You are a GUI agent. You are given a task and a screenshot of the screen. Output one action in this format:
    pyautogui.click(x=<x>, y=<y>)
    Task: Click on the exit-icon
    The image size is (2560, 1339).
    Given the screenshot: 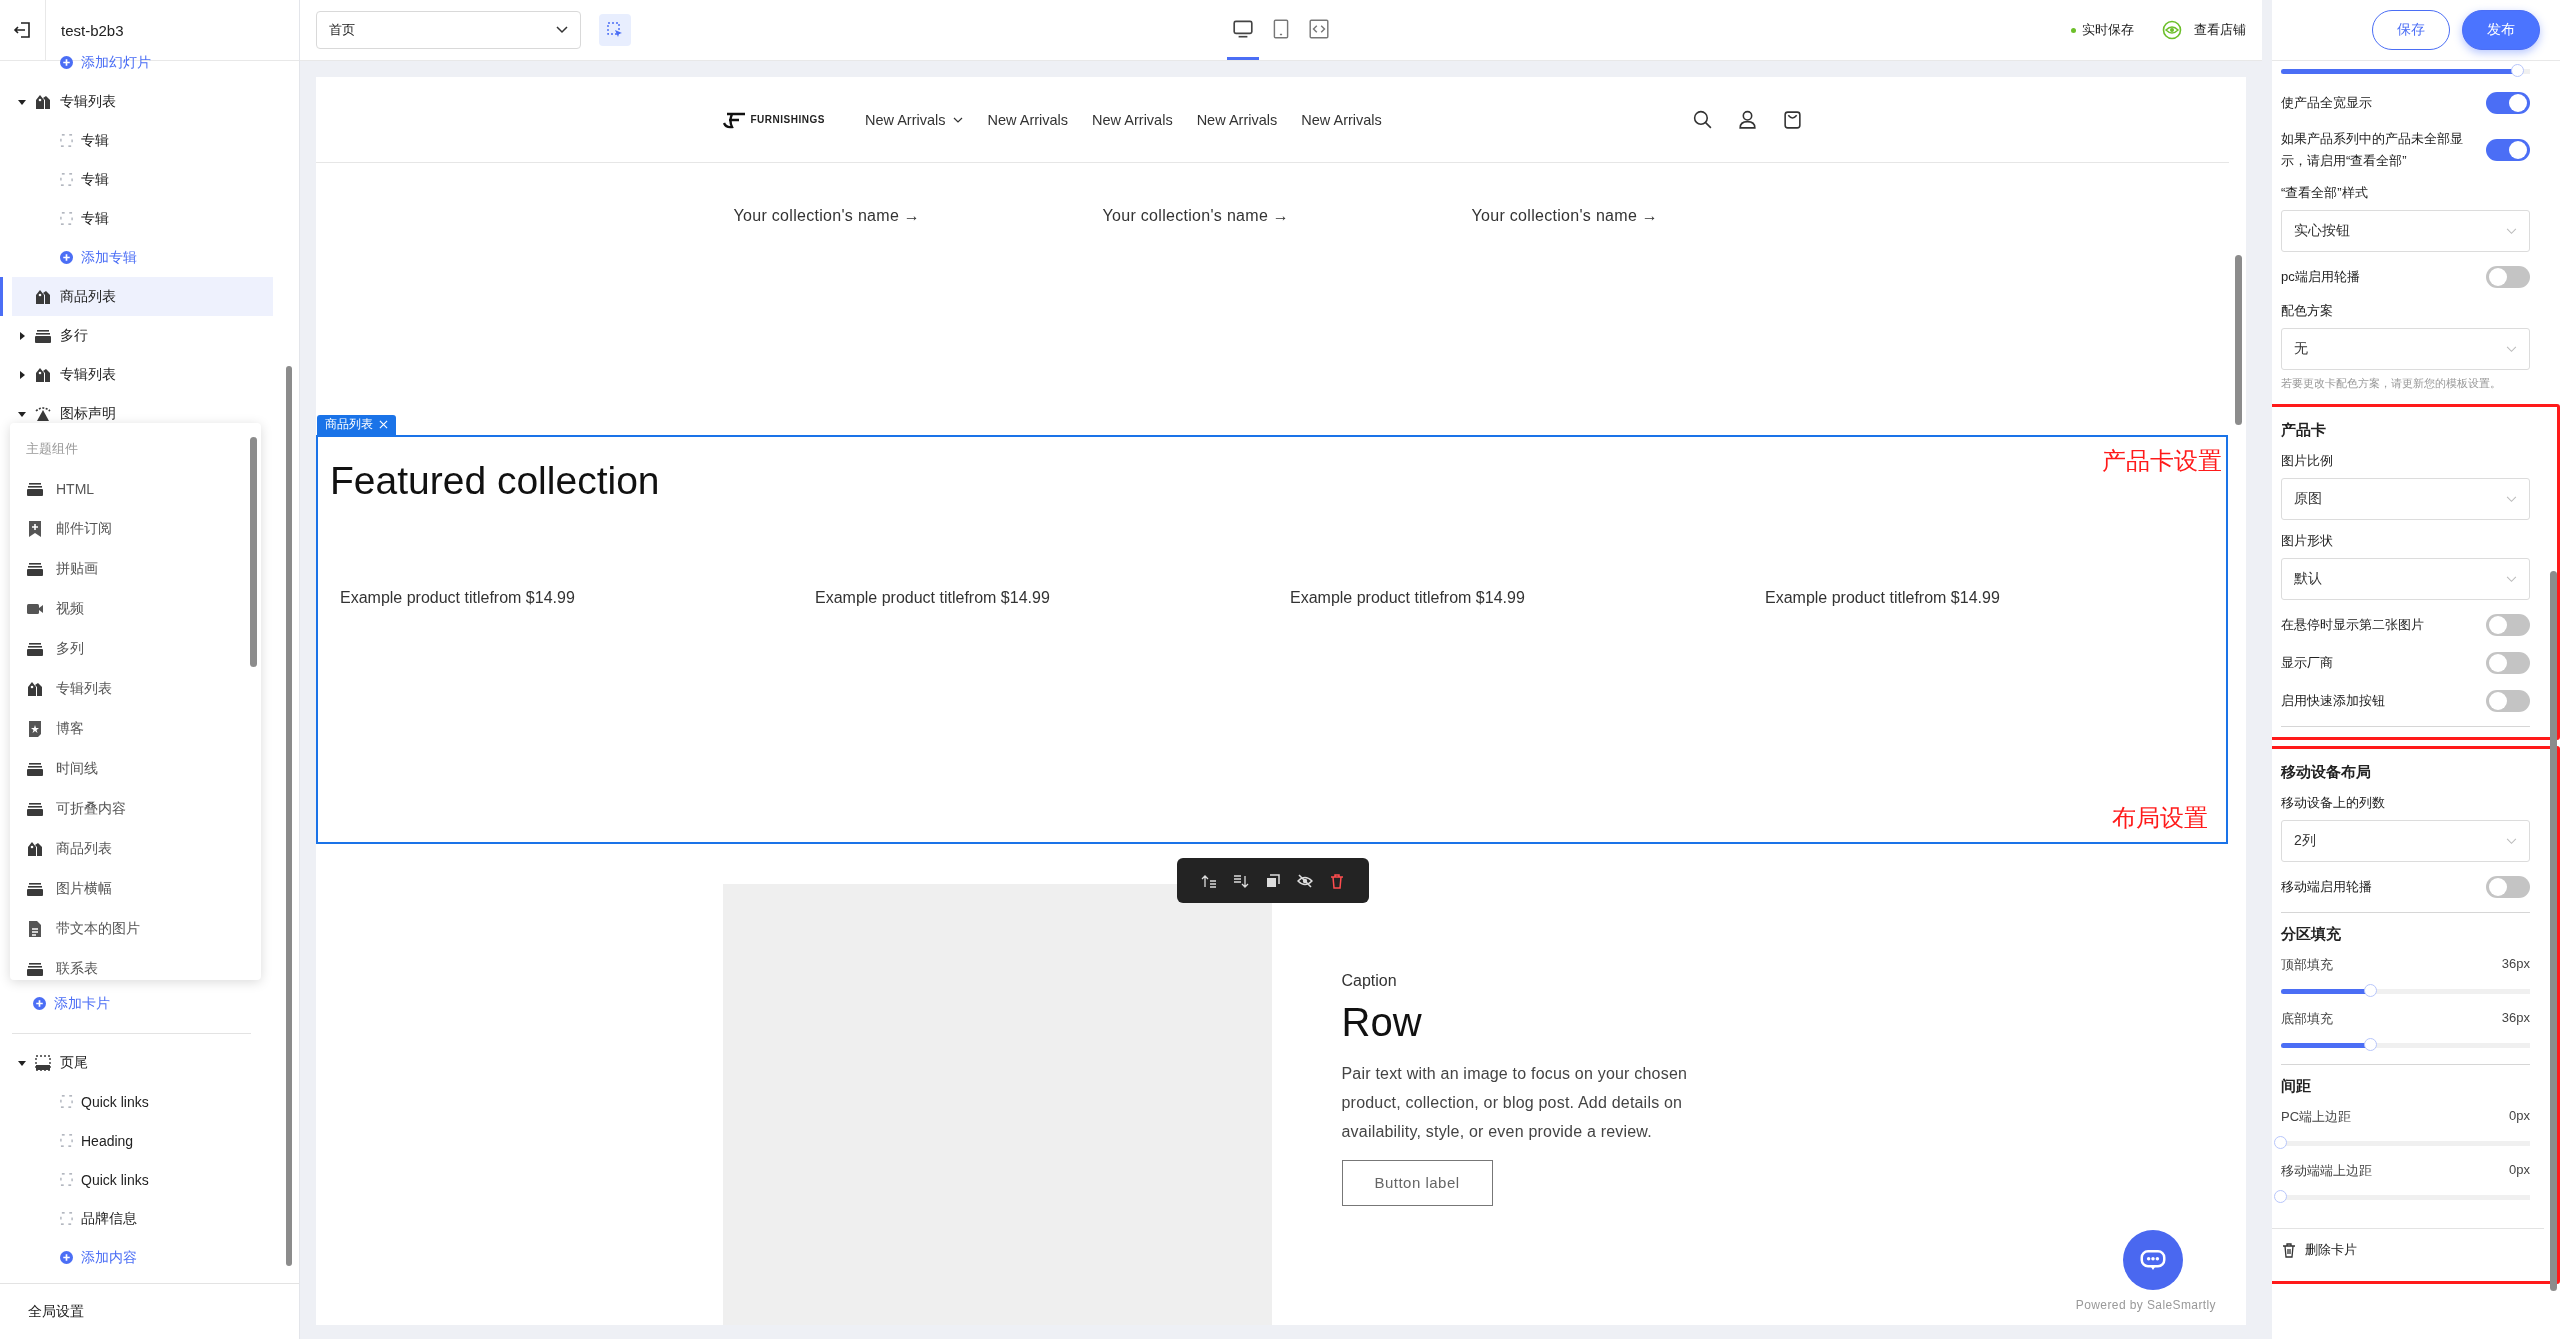 What is the action you would take?
    pyautogui.click(x=22, y=30)
    